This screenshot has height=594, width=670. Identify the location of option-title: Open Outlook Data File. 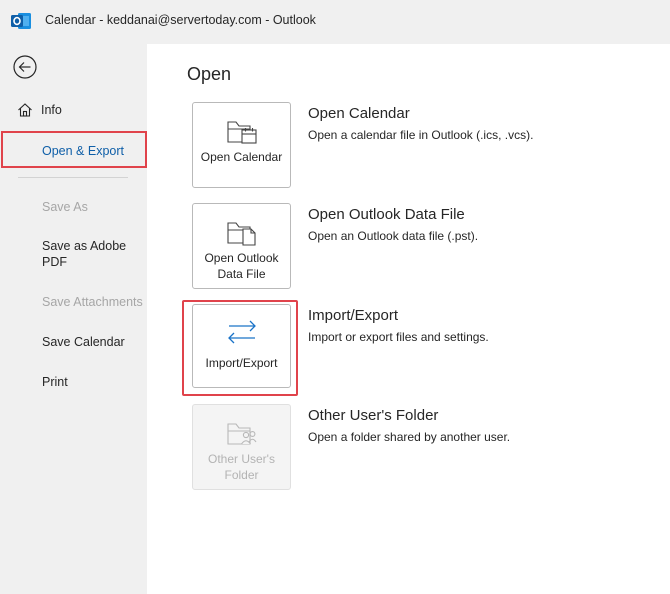
(386, 214).